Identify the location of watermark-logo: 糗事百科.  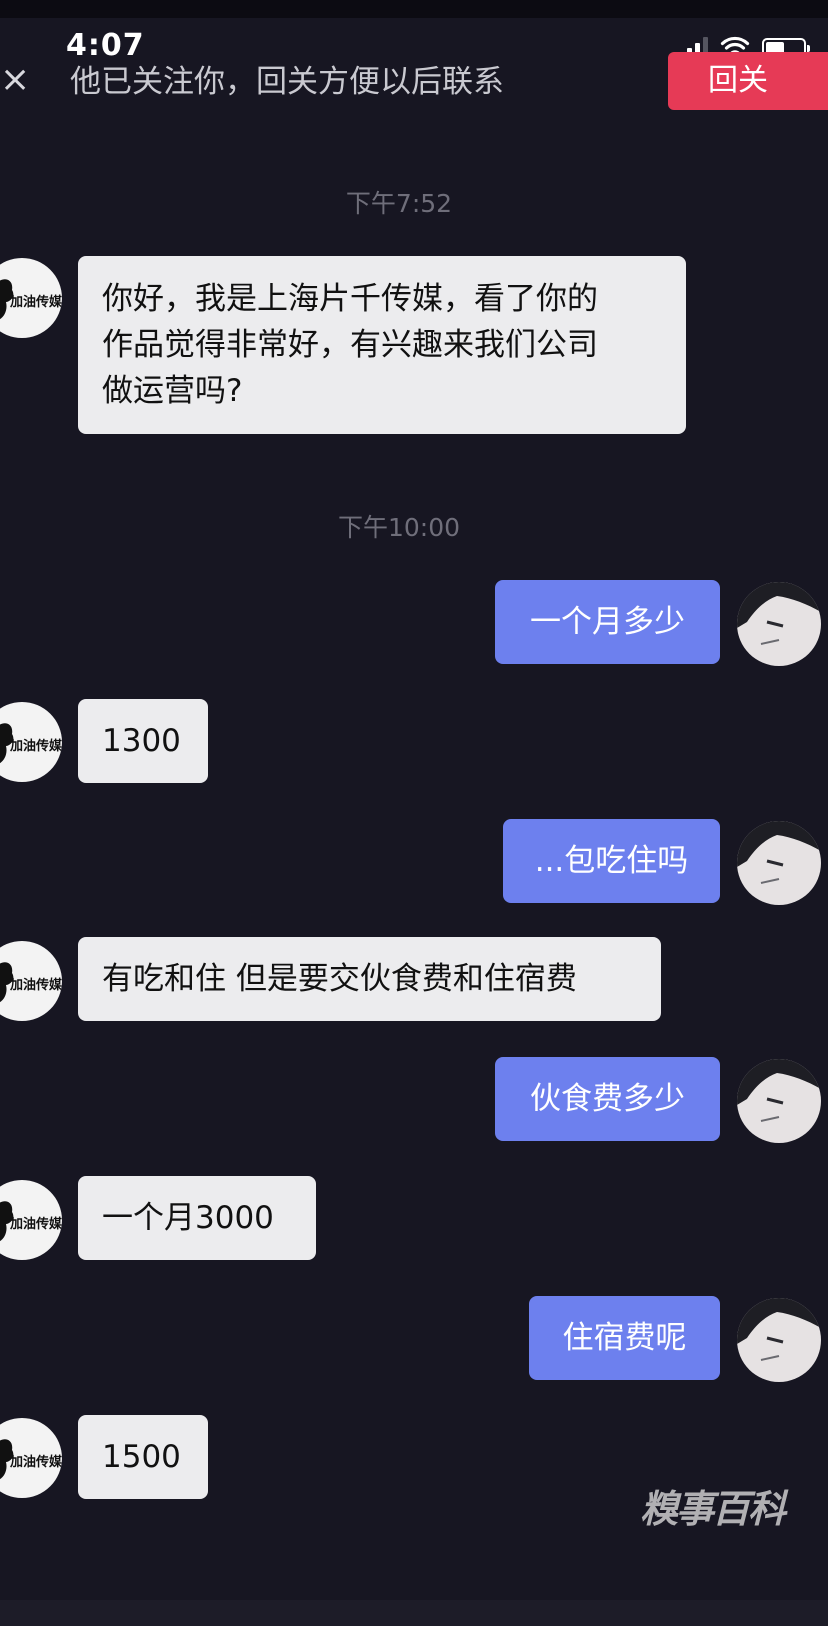
(713, 1509).